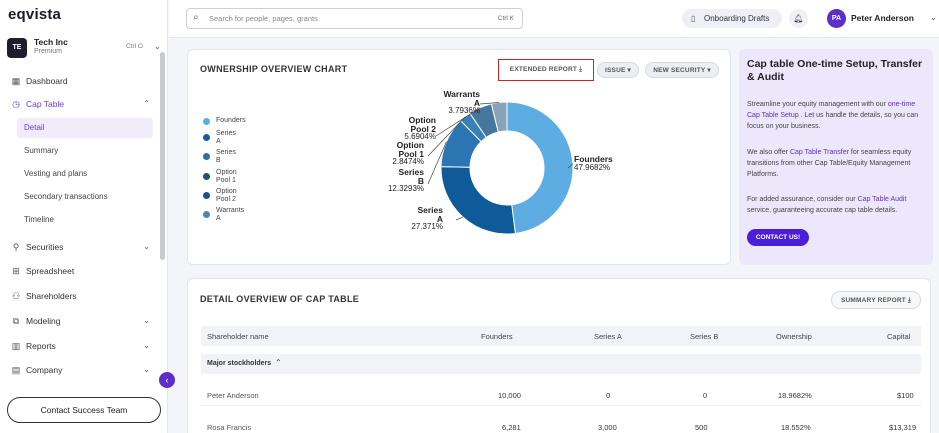 The height and width of the screenshot is (433, 939). I want to click on company-icon: ▤, so click(16, 370).